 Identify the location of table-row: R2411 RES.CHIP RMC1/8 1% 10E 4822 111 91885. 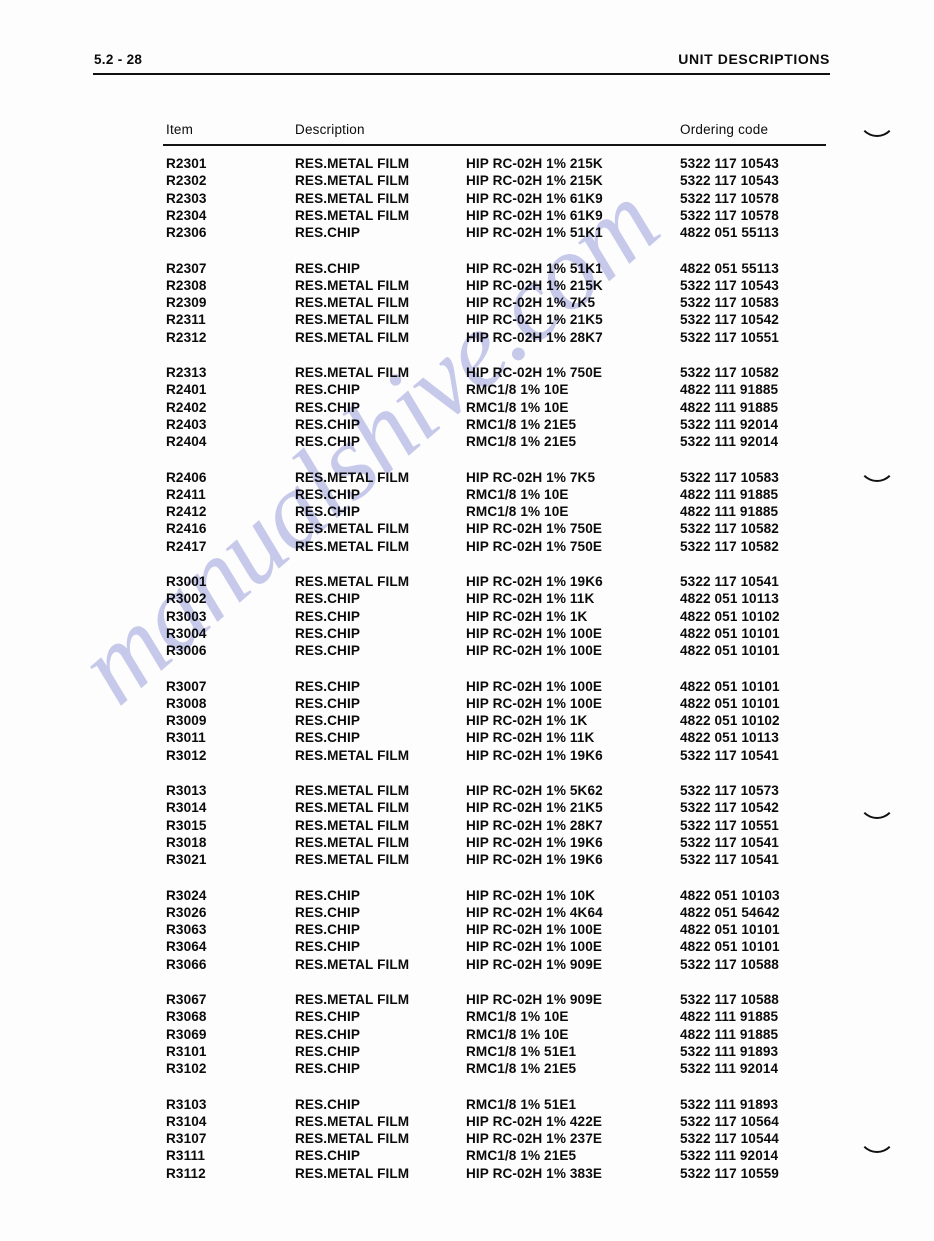
(467, 494).